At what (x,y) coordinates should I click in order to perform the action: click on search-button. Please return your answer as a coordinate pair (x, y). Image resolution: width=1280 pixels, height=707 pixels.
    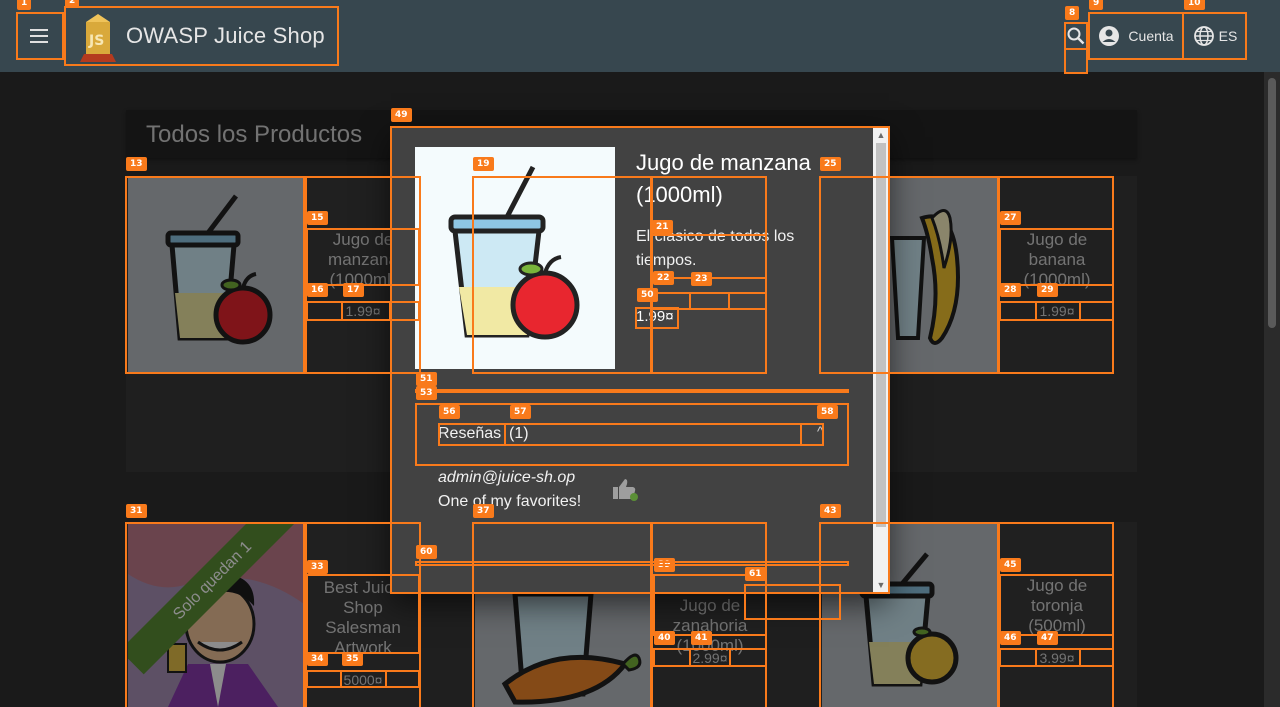
    Looking at the image, I should click on (1076, 36).